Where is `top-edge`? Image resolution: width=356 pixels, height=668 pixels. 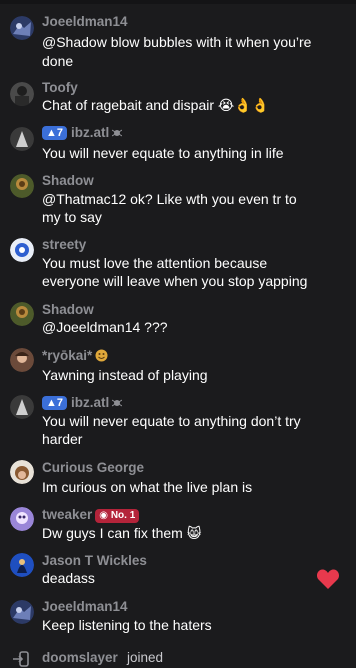 top-edge is located at coordinates (178, 2).